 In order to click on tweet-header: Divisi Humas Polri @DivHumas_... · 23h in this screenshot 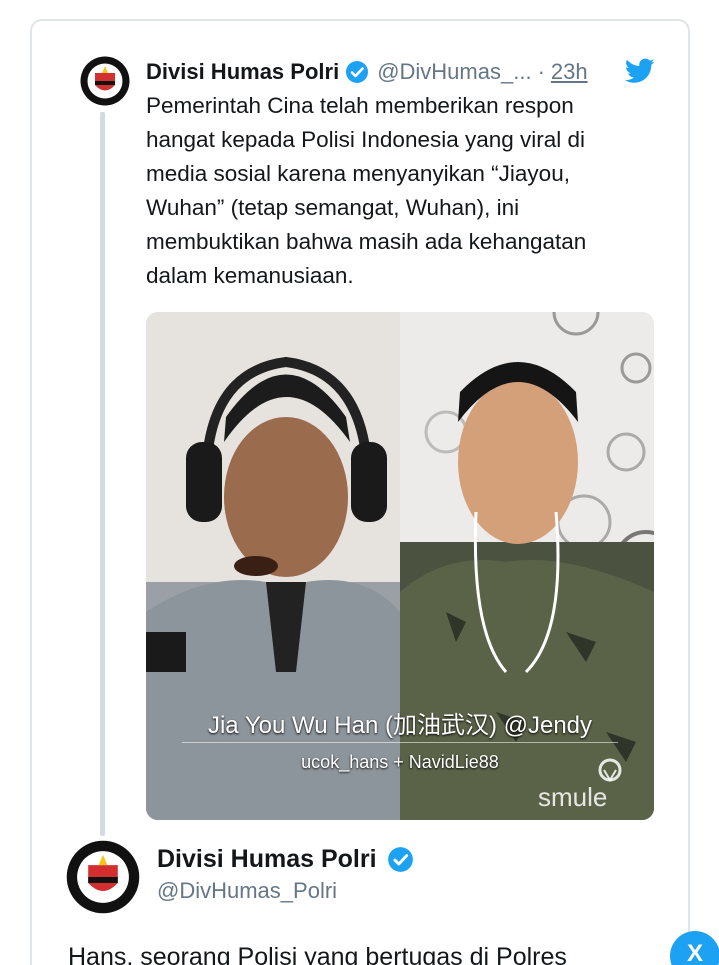, I will do `click(367, 72)`.